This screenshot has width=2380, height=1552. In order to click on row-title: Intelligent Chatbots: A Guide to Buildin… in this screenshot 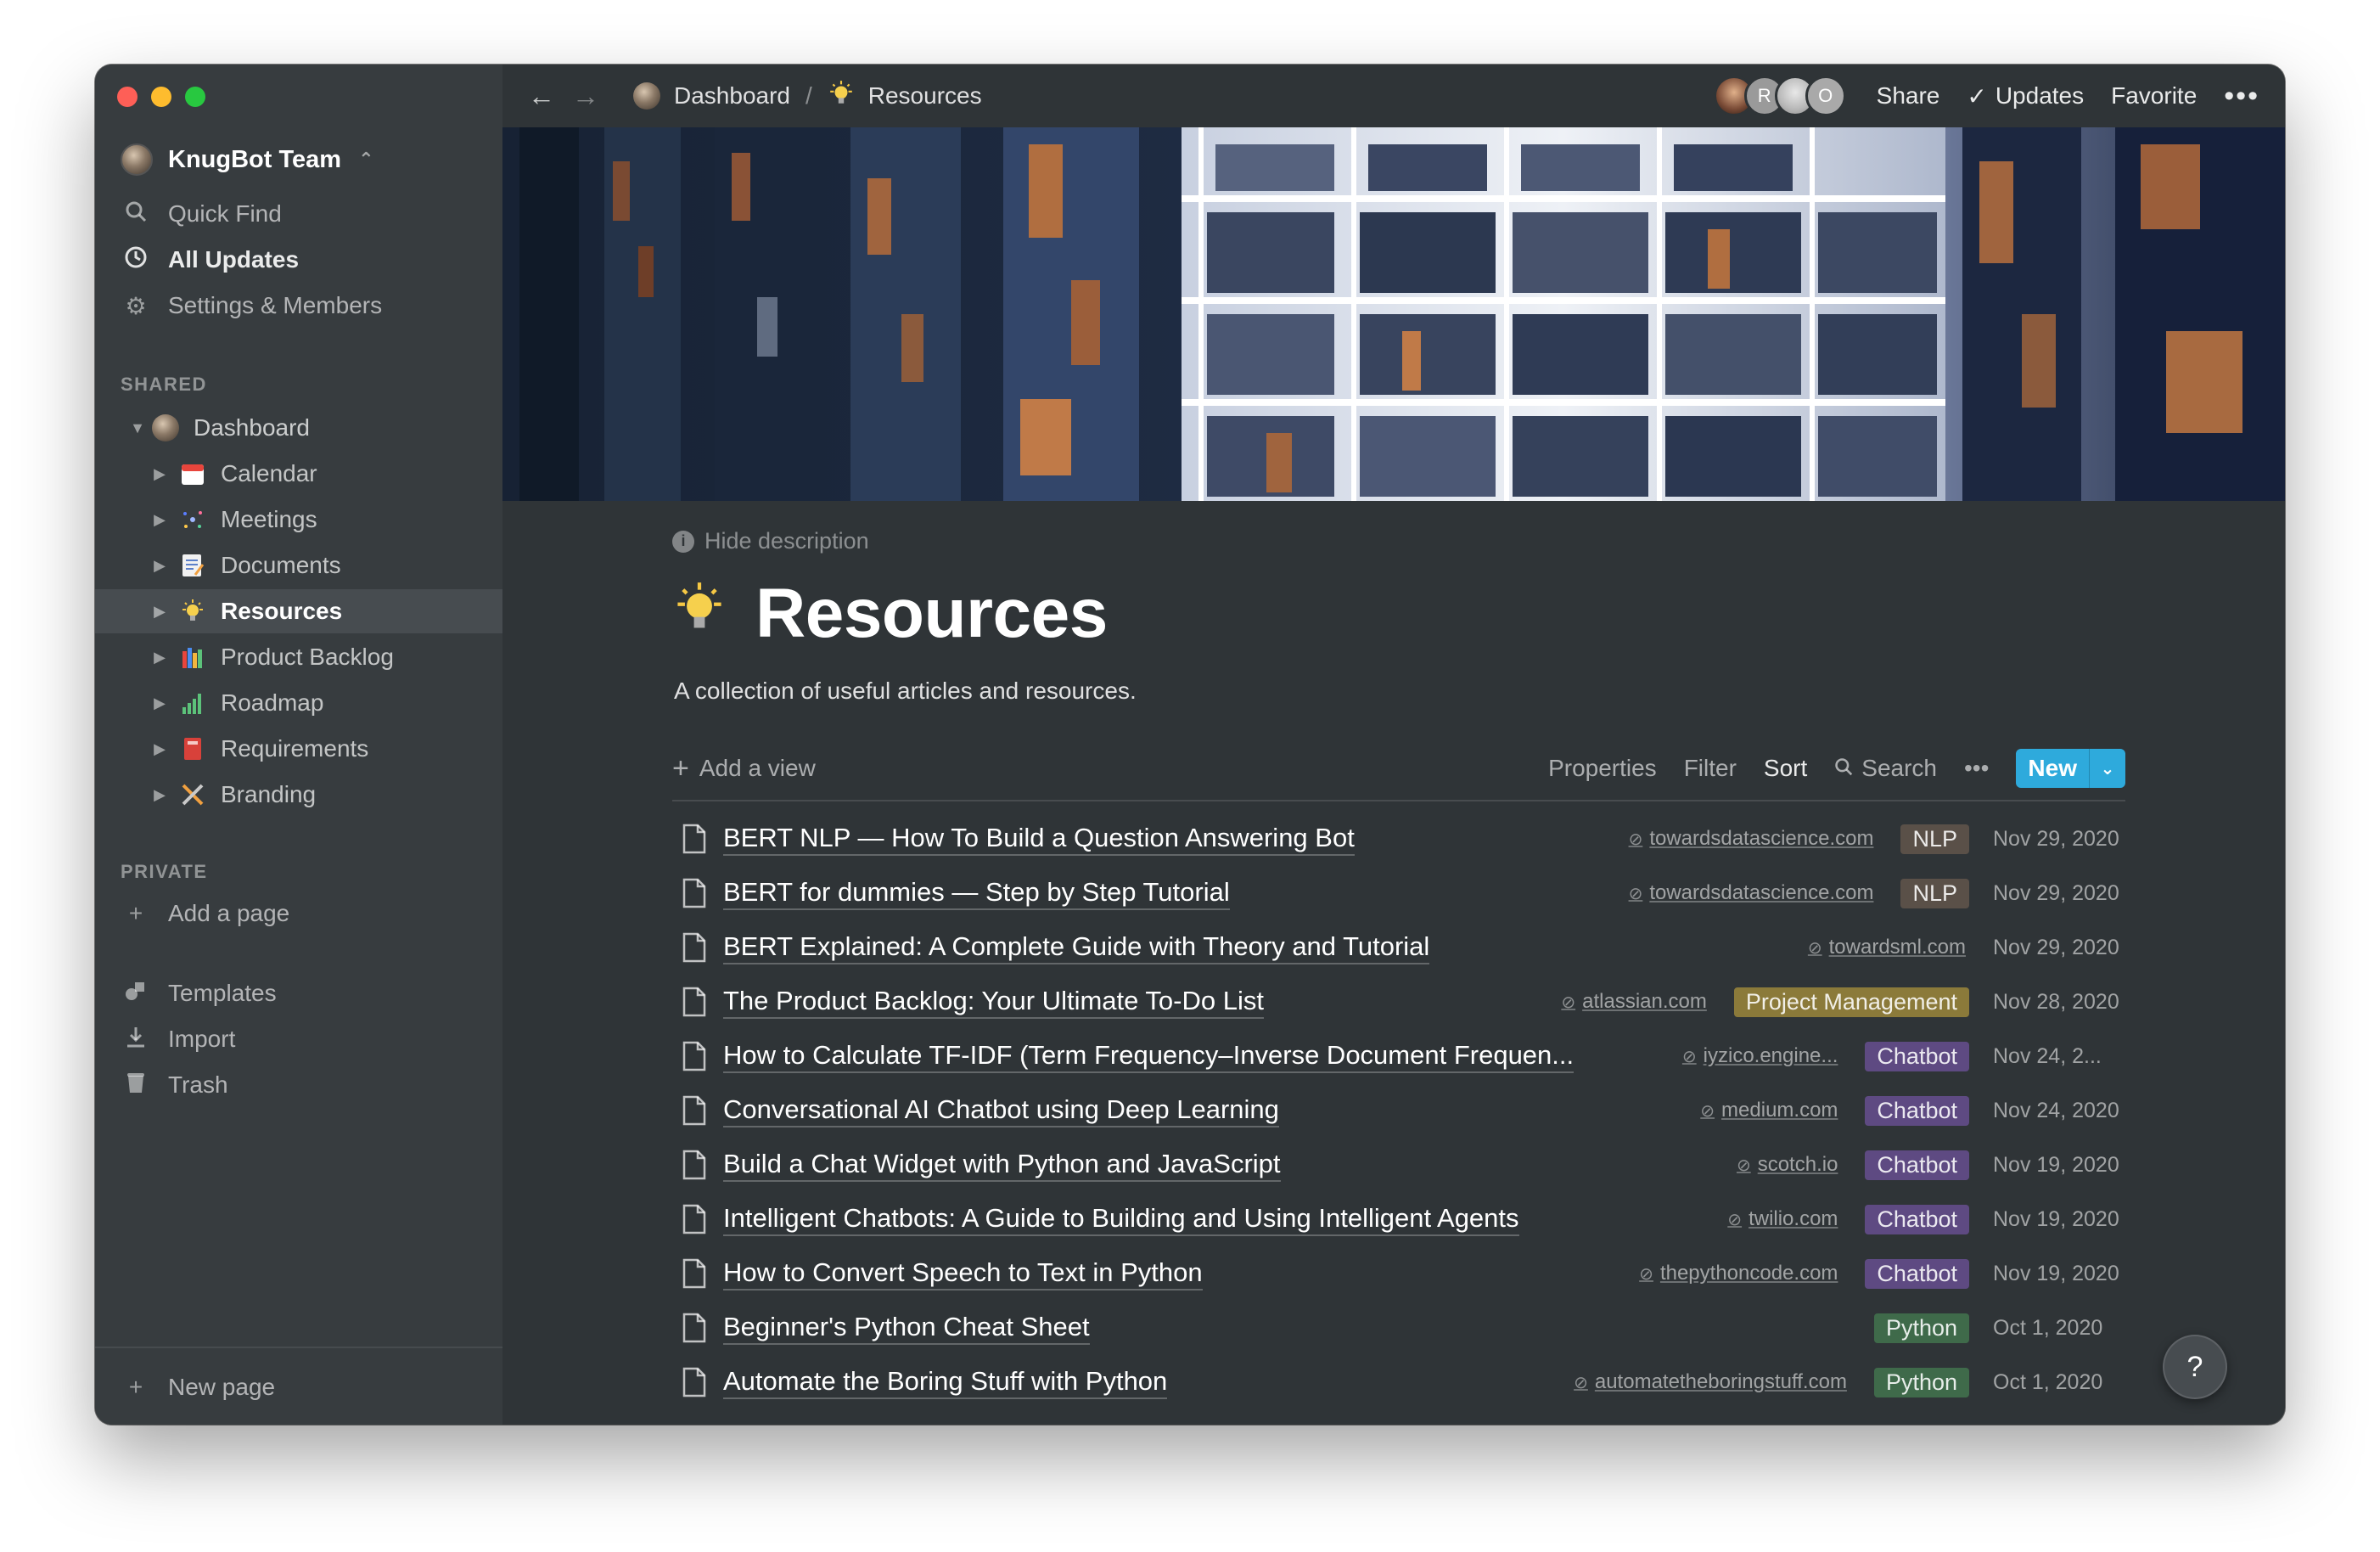, I will do `click(1121, 1219)`.